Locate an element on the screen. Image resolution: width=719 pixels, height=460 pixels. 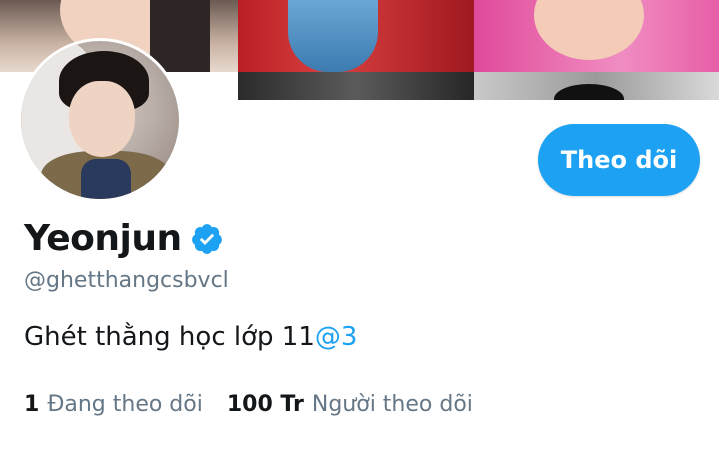
followers-label: Người theo dõi is located at coordinates (392, 404).